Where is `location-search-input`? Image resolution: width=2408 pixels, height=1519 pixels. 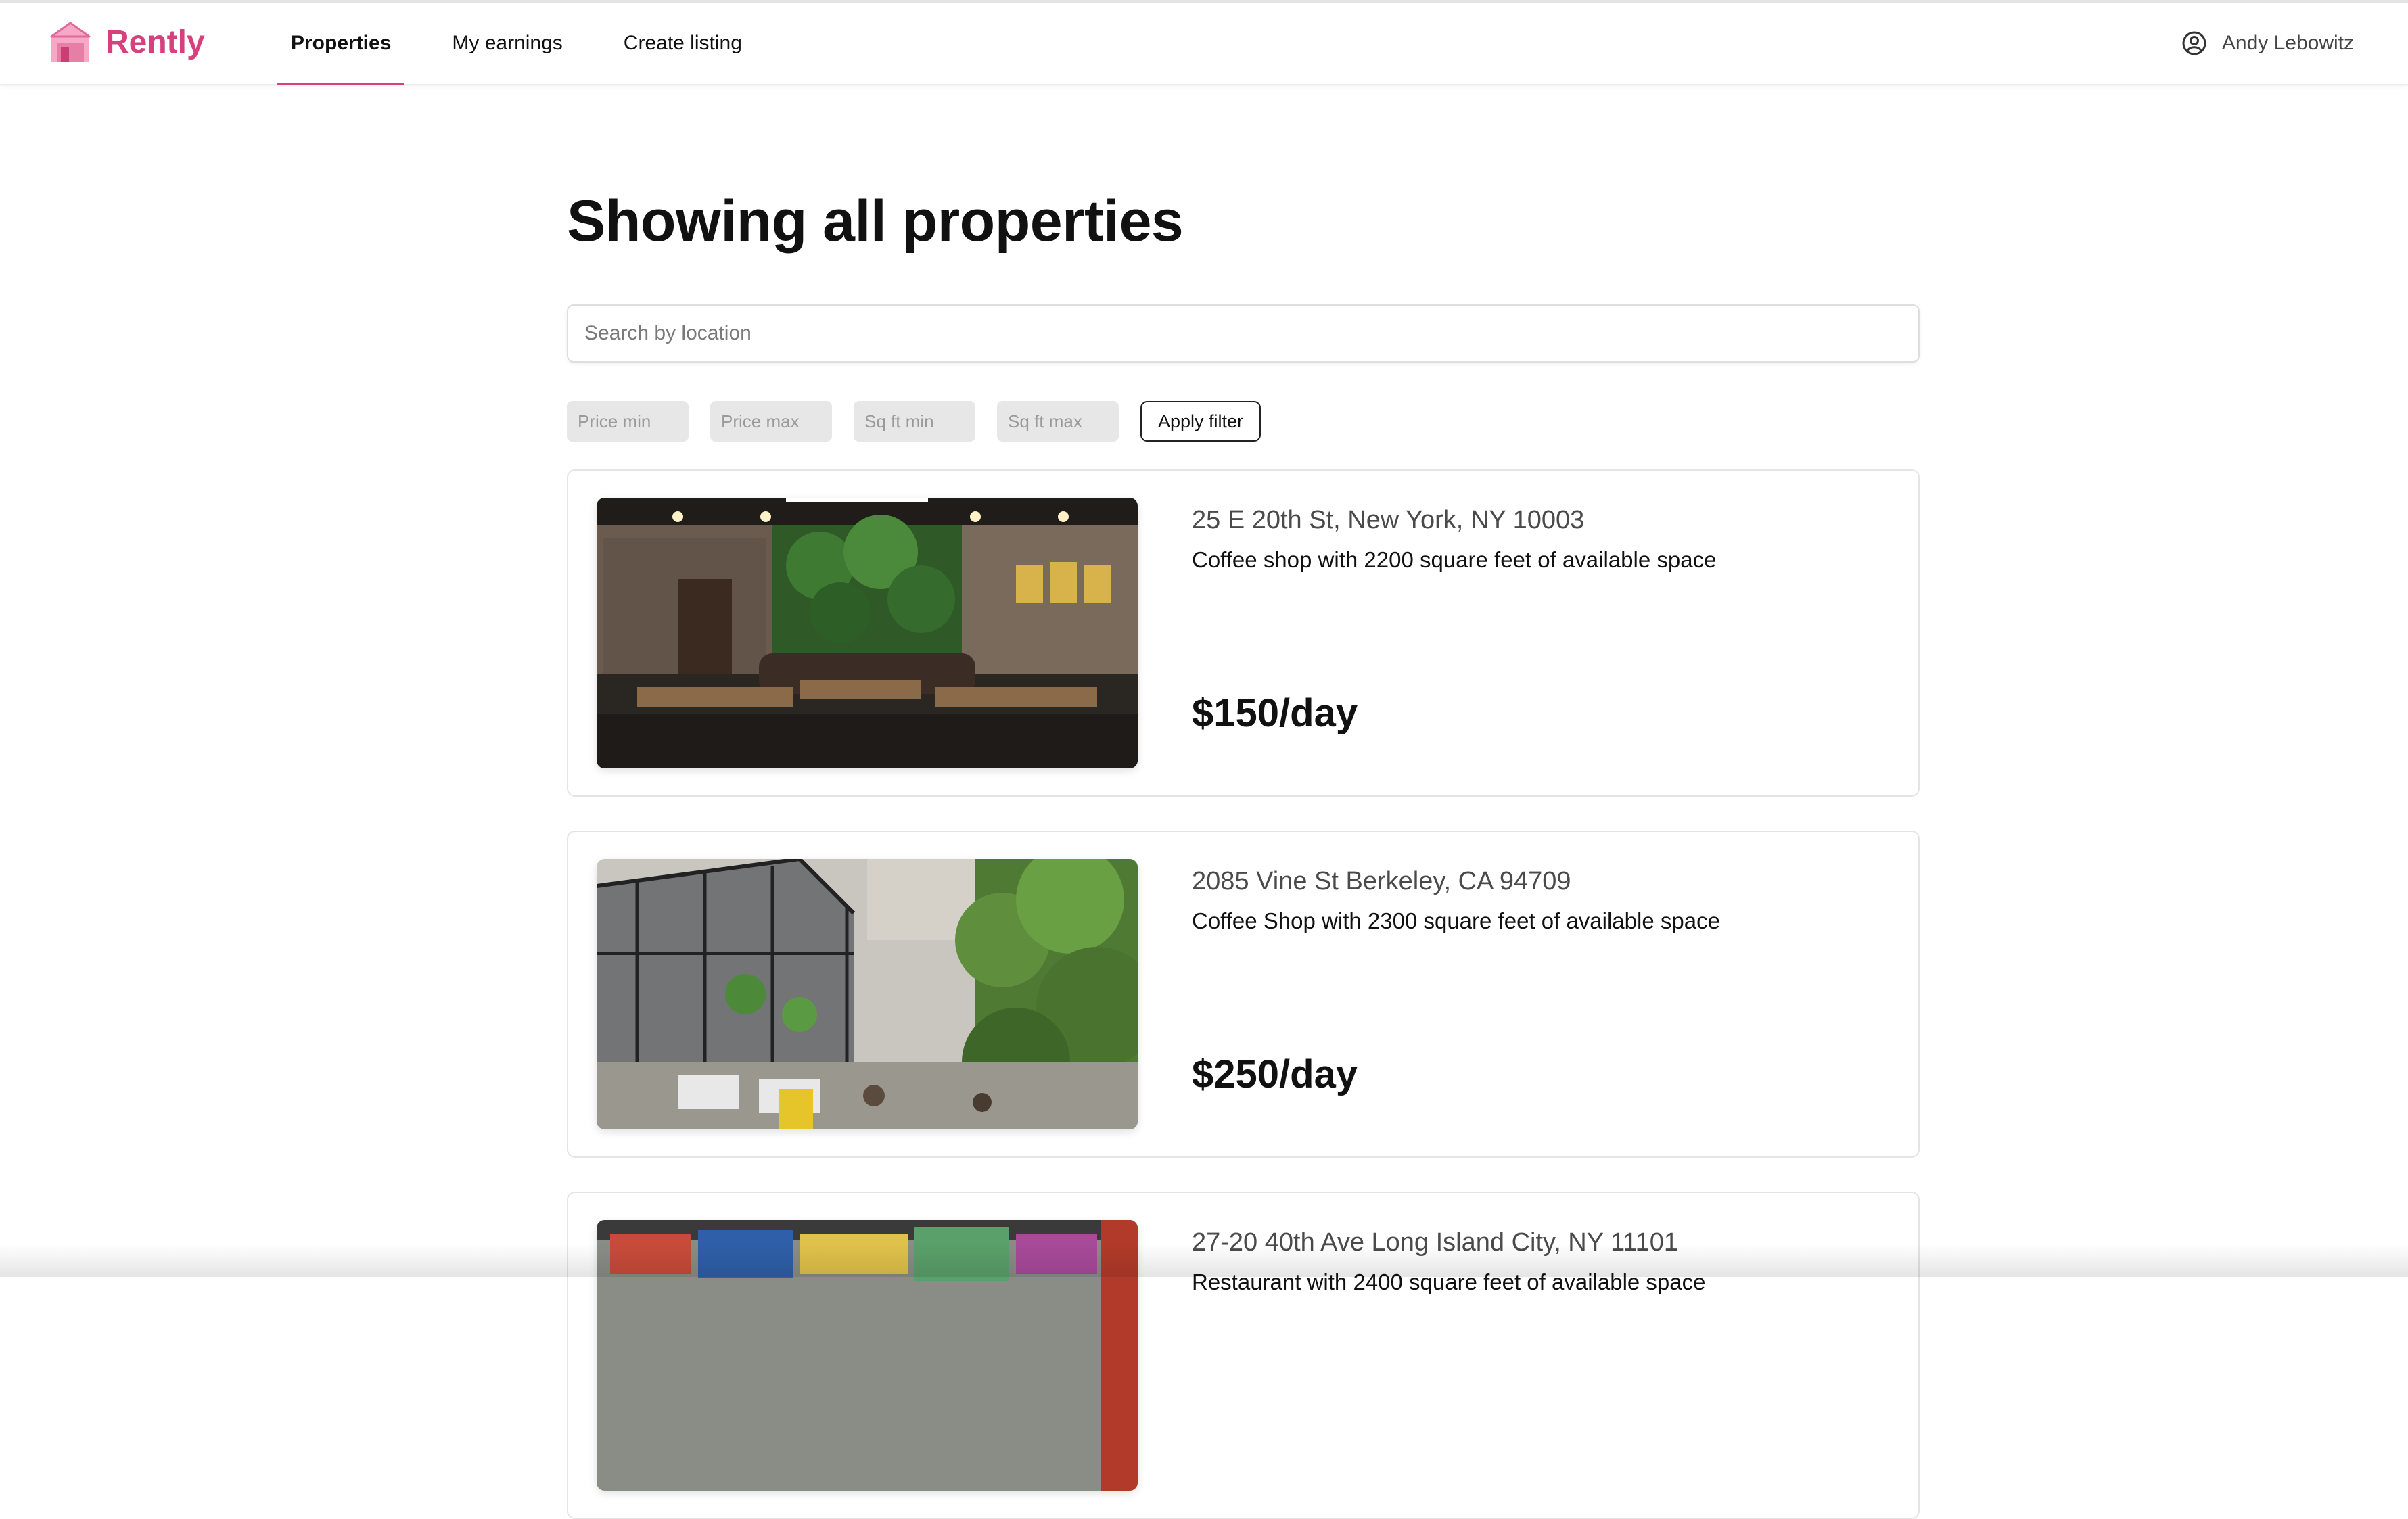
location-search-input is located at coordinates (1243, 333).